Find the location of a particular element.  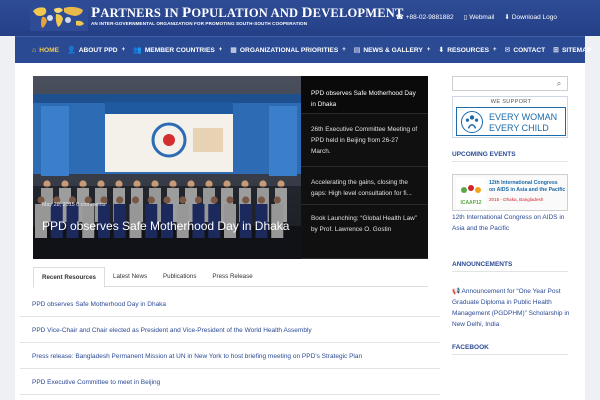

nav-item-home: ⌂ Home is located at coordinates (45, 50).